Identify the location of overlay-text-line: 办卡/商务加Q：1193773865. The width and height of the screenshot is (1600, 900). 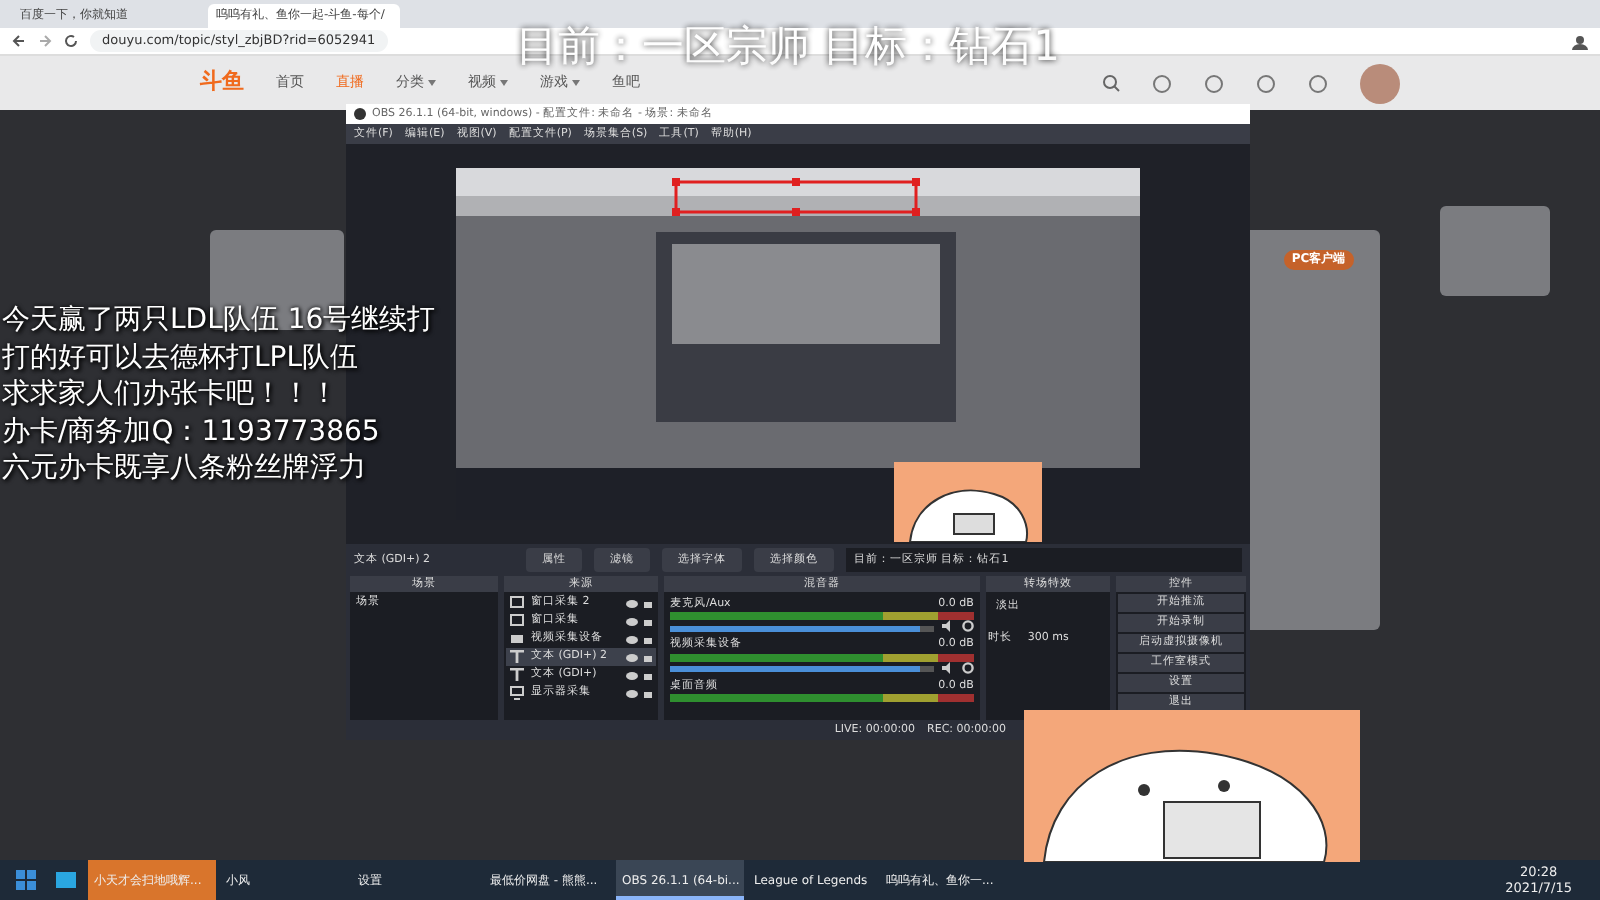
(192, 431).